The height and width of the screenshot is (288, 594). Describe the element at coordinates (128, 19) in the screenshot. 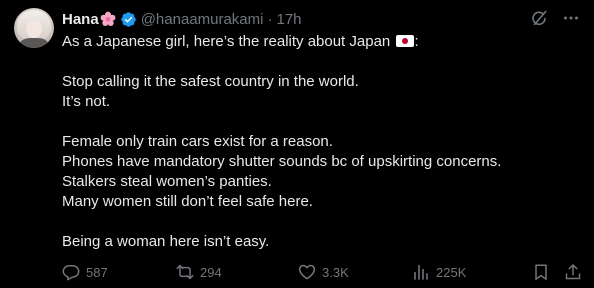

I see `verified-badge-icon` at that location.